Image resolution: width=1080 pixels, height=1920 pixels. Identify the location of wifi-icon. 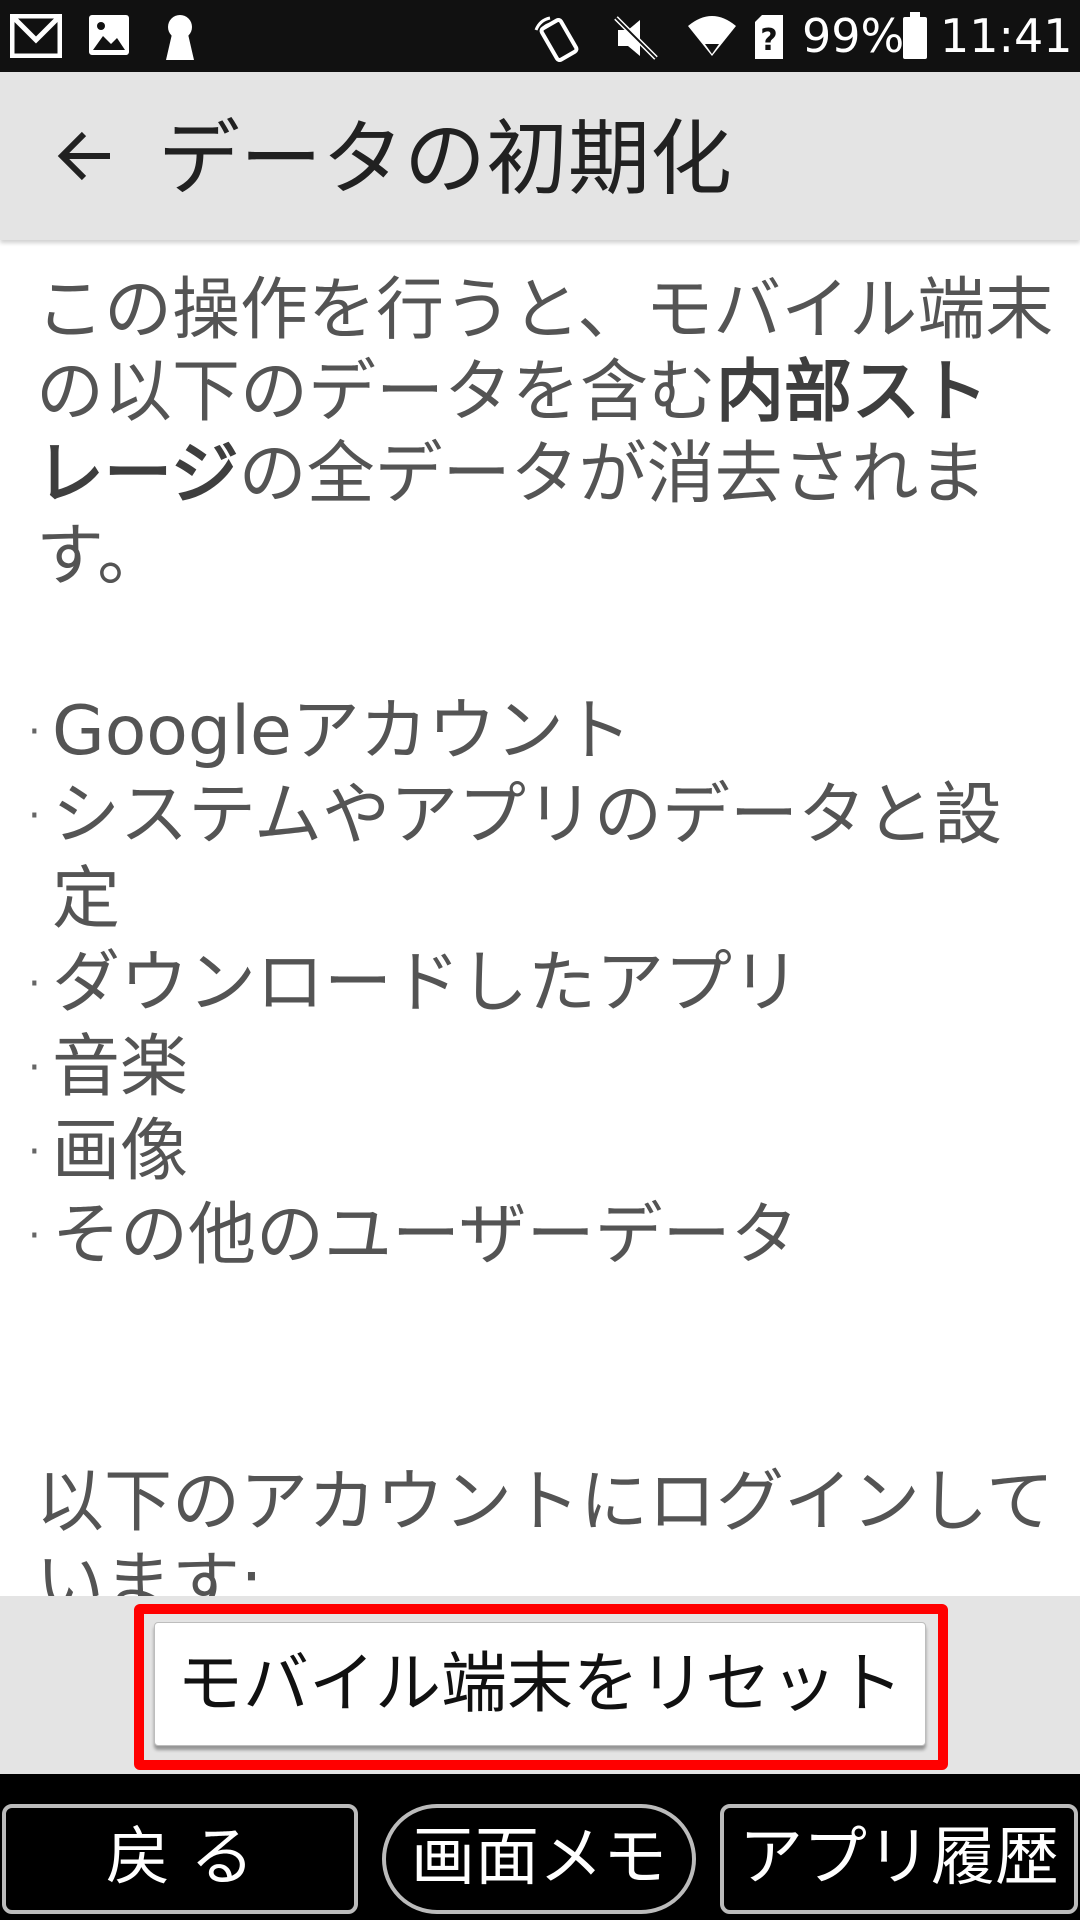
(712, 36).